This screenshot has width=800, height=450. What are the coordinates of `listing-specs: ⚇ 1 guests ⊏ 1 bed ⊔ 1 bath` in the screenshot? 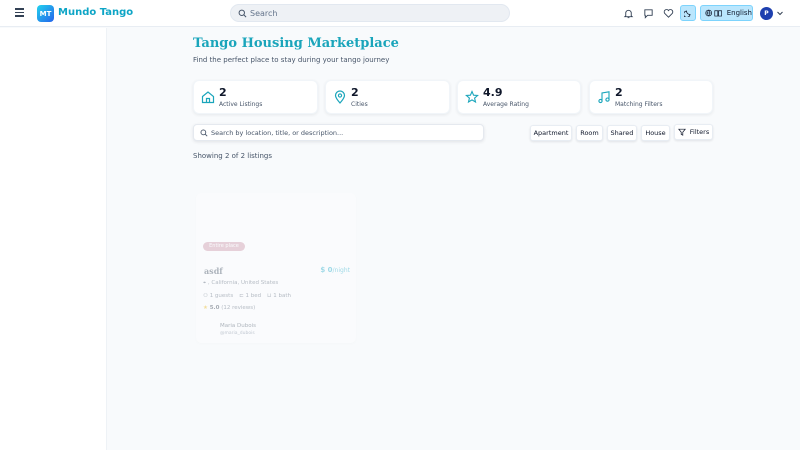 It's located at (247, 296).